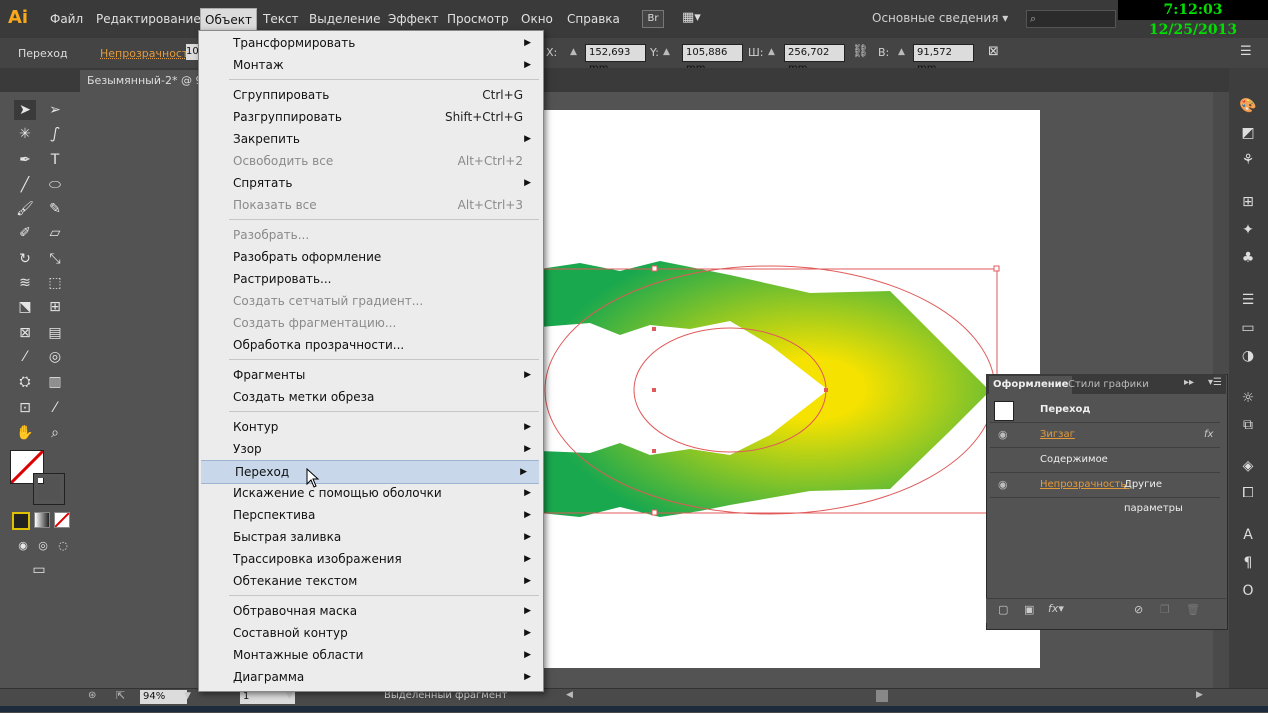 The image size is (1268, 713). I want to click on menu-item: Обтекание текстом ▶, so click(371, 581).